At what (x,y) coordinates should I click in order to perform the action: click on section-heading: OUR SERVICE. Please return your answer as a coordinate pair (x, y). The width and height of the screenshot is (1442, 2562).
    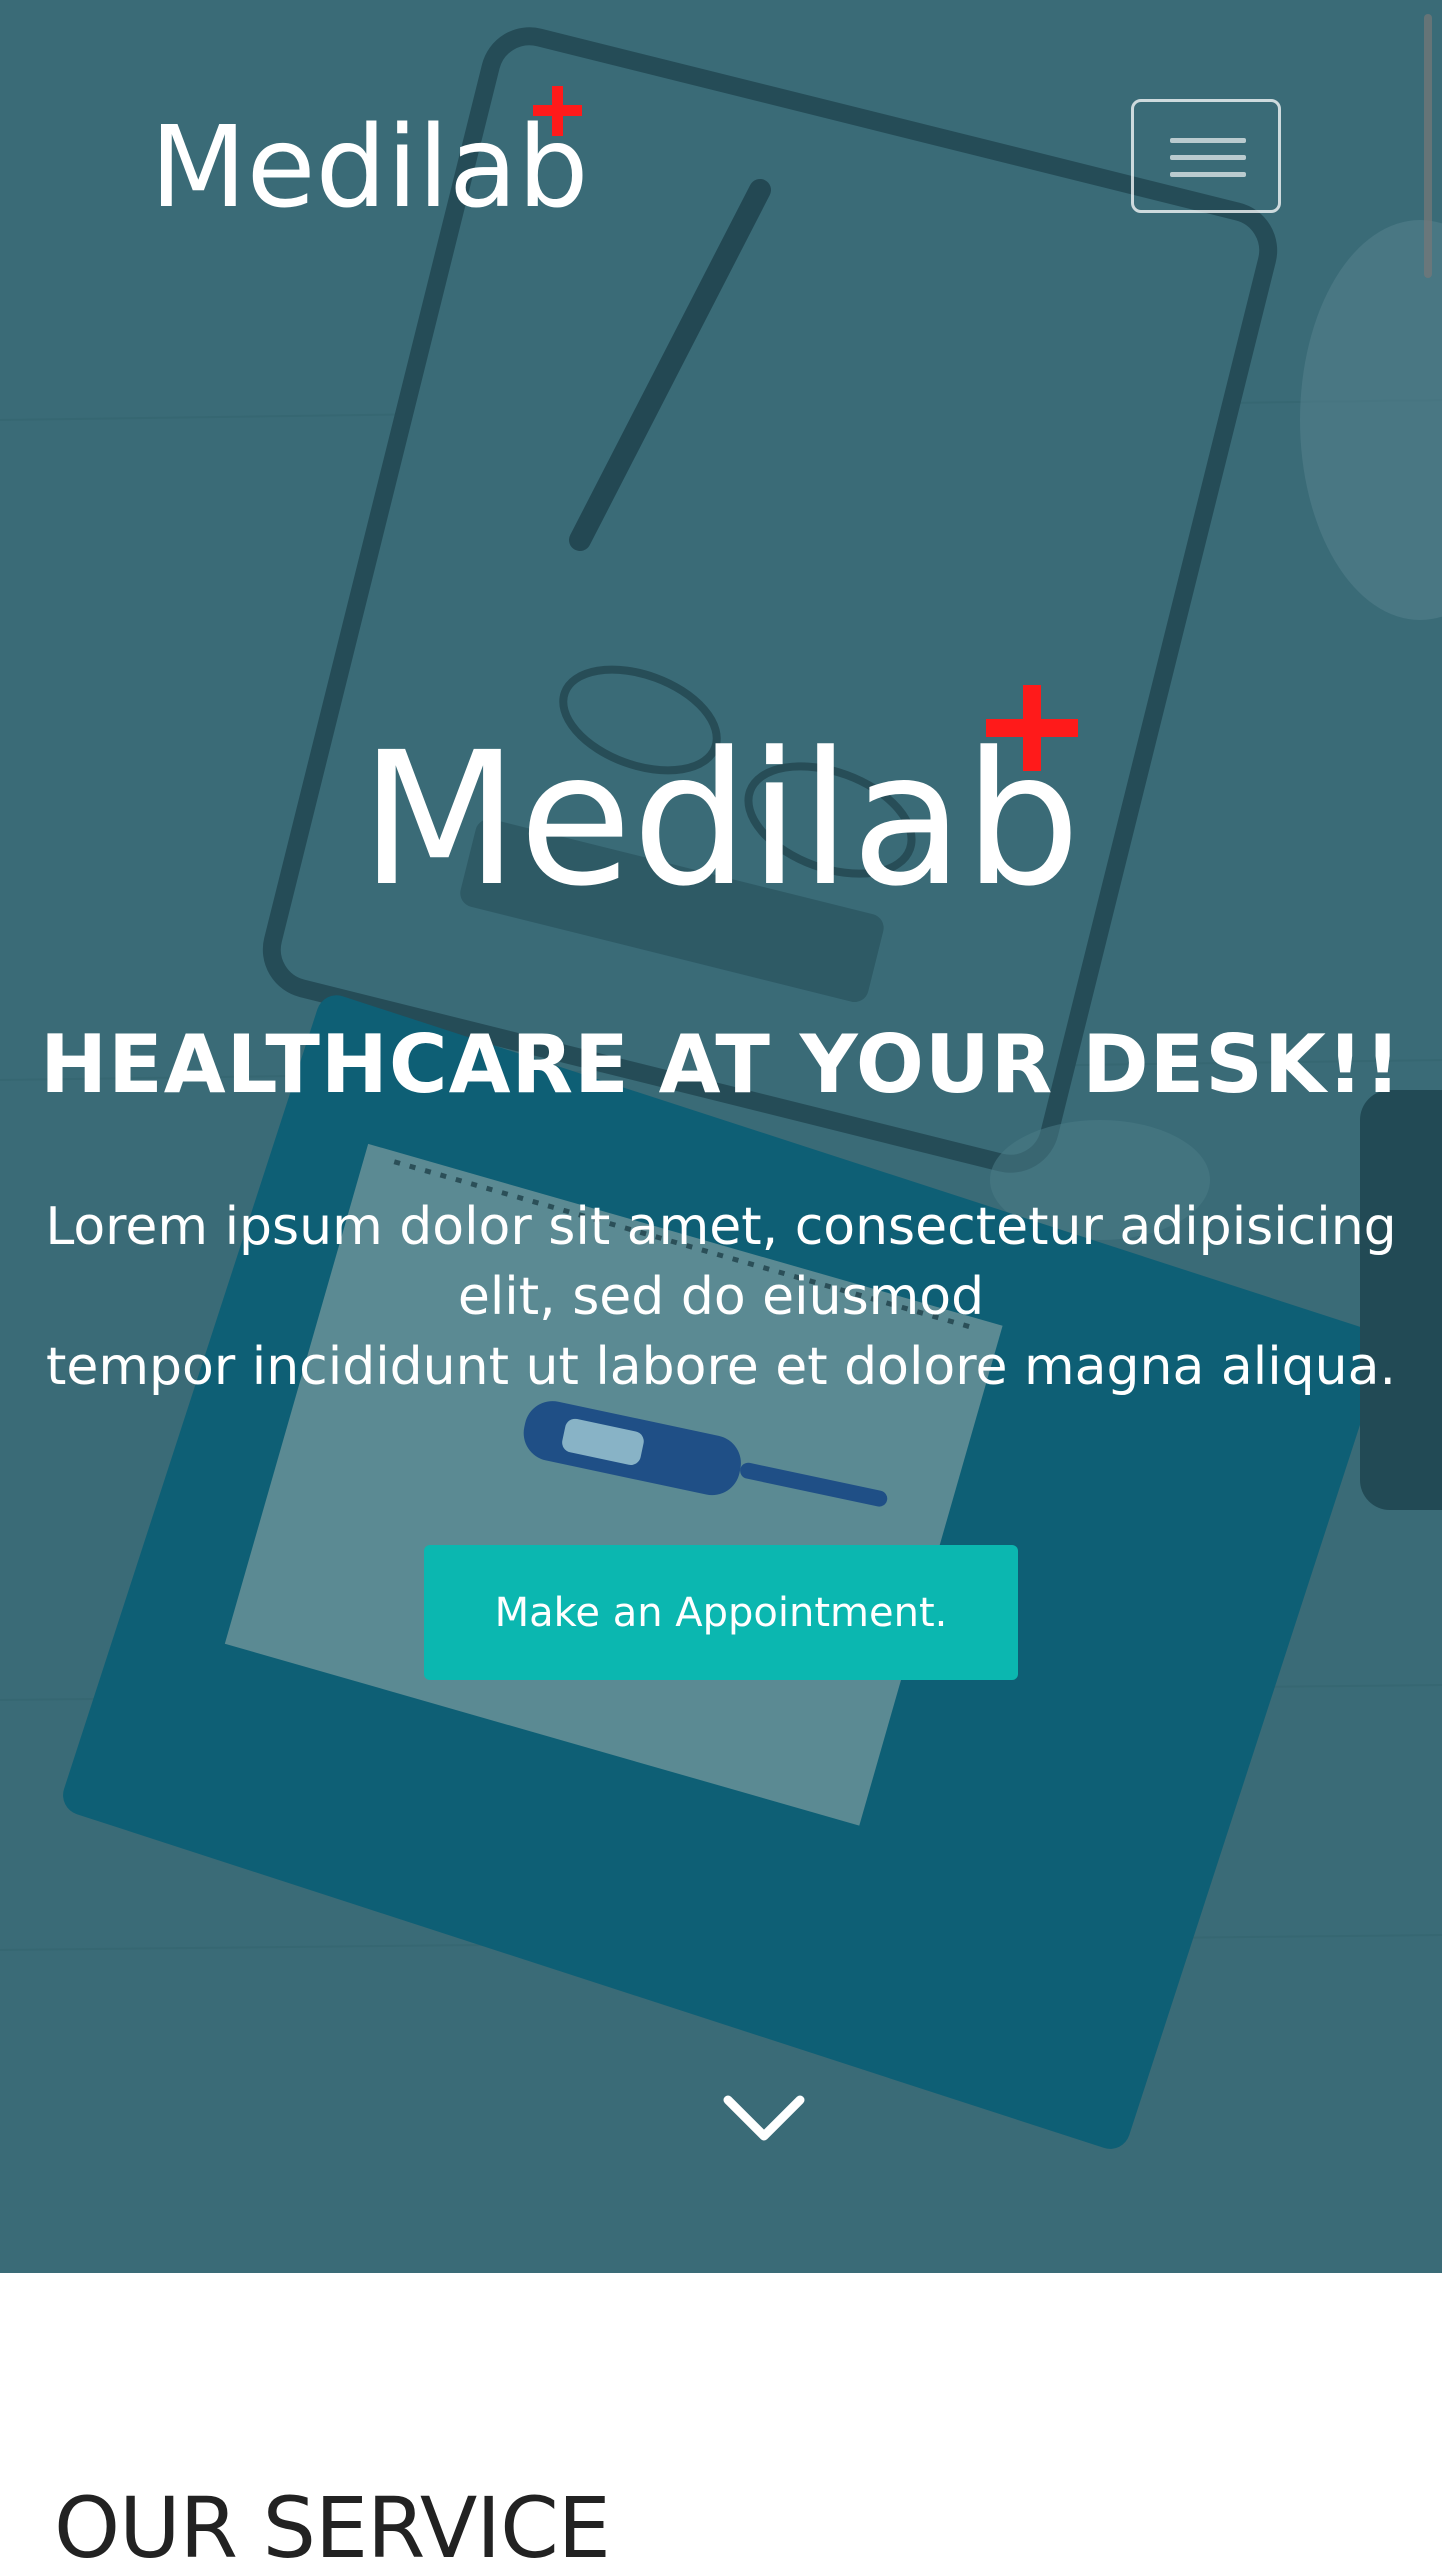
    Looking at the image, I should click on (332, 2520).